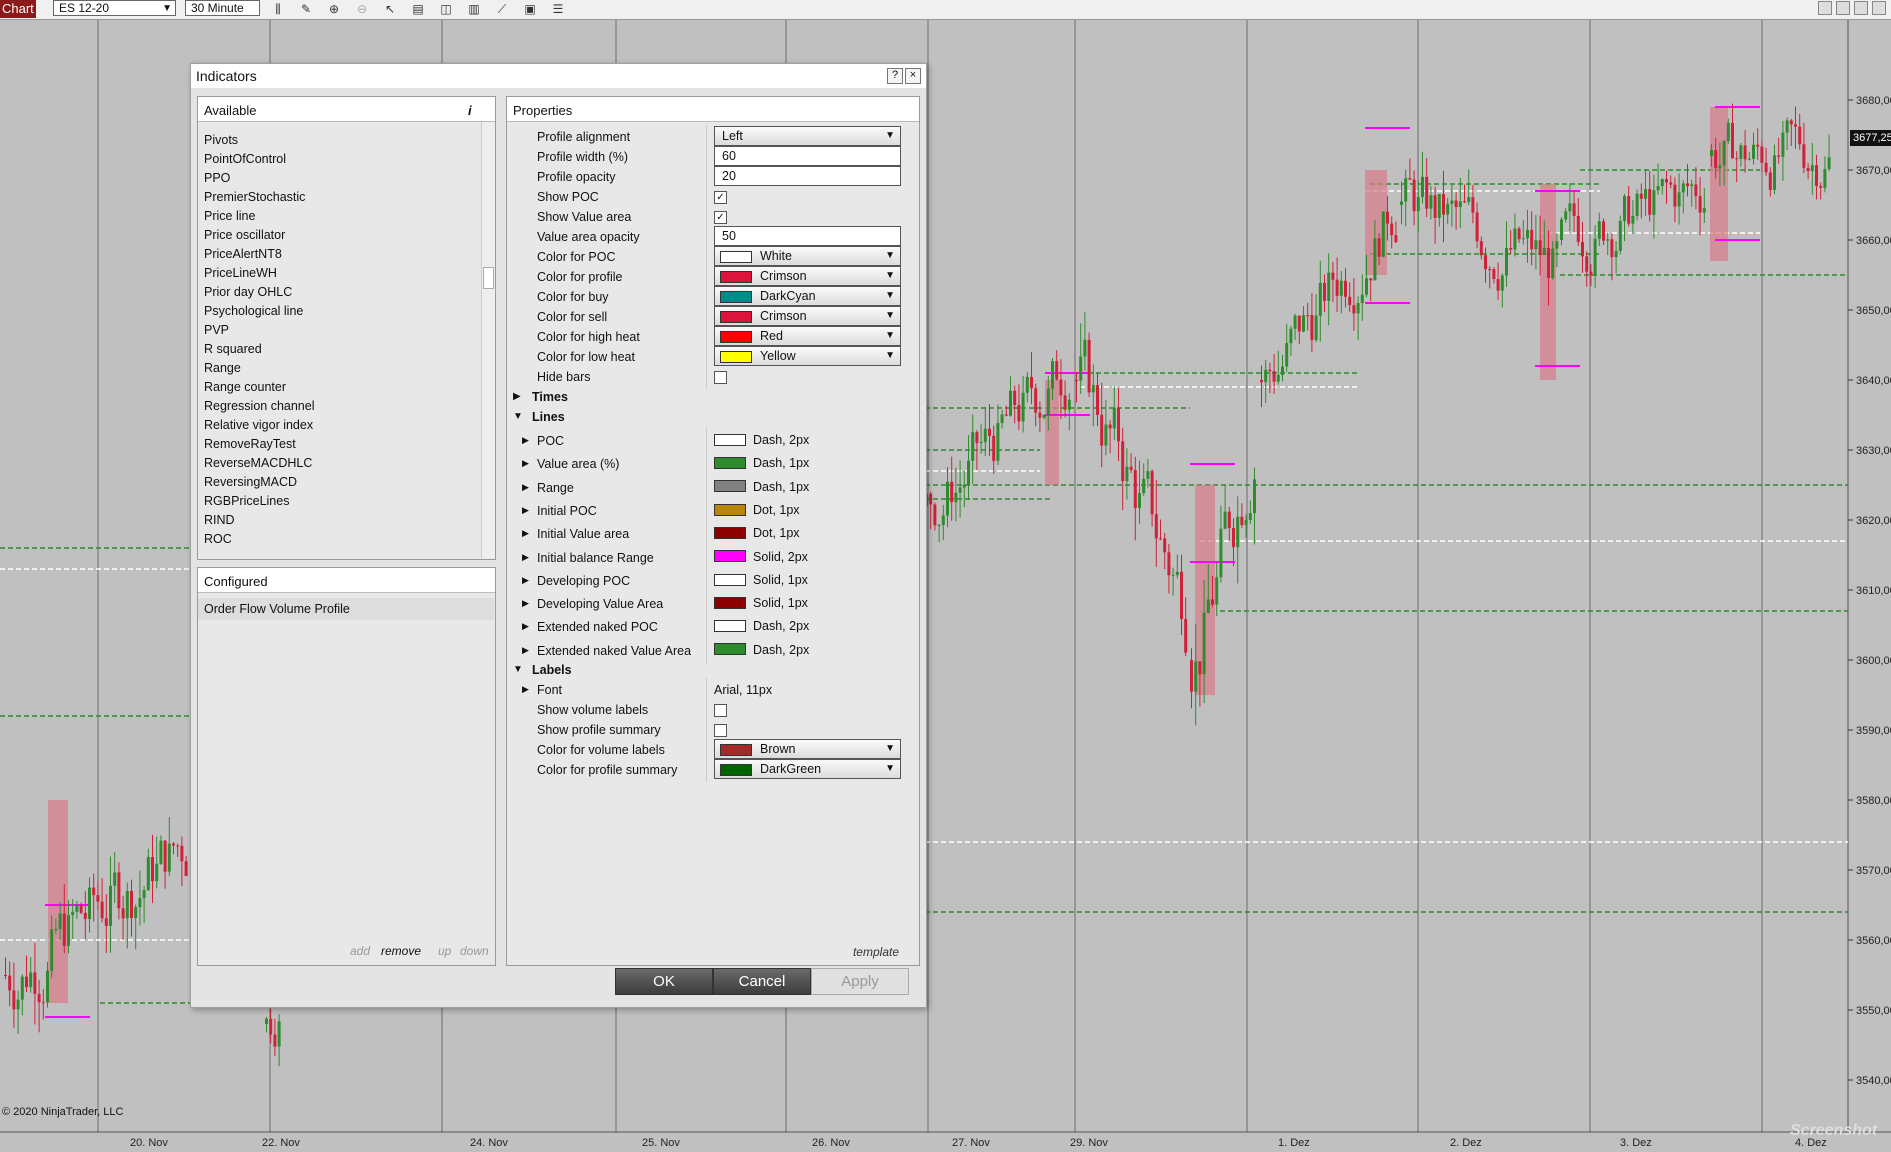 Image resolution: width=1891 pixels, height=1152 pixels. Describe the element at coordinates (222, 8) in the screenshot. I see `interval-selector: 30 Minute` at that location.